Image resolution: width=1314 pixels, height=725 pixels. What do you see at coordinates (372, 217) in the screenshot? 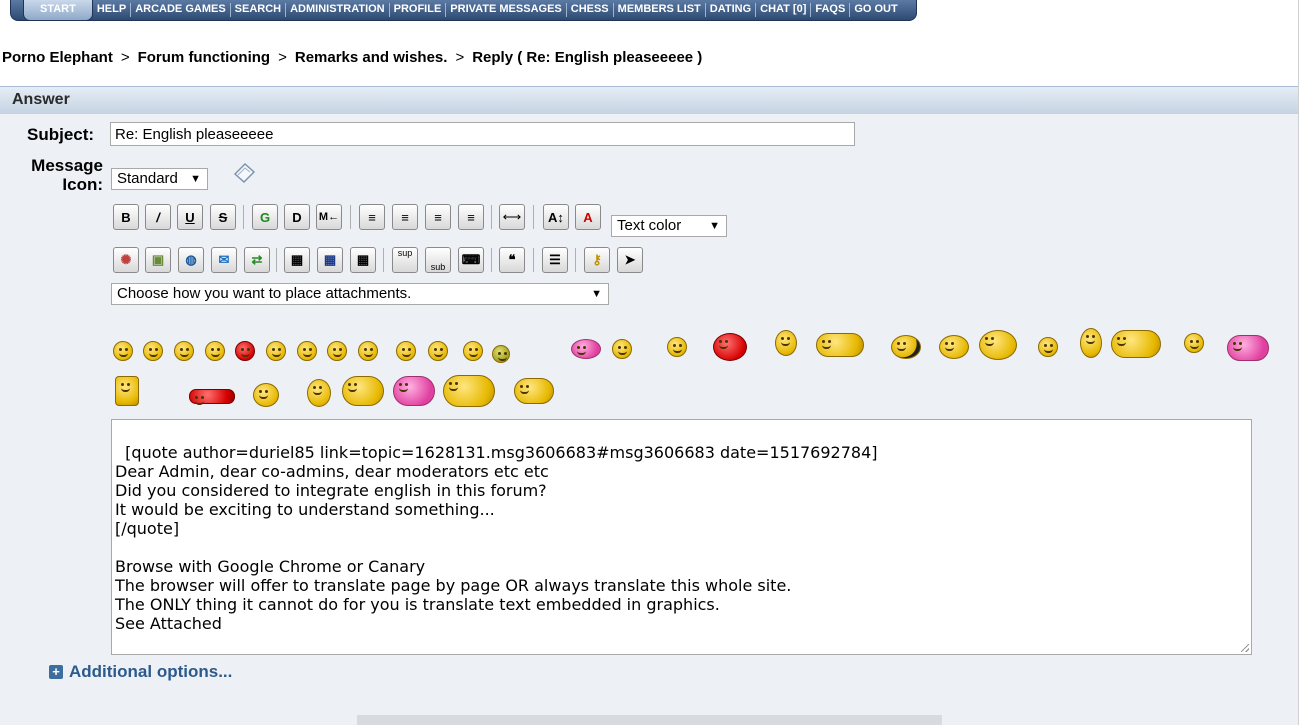
I see `align-left-button: ≡` at bounding box center [372, 217].